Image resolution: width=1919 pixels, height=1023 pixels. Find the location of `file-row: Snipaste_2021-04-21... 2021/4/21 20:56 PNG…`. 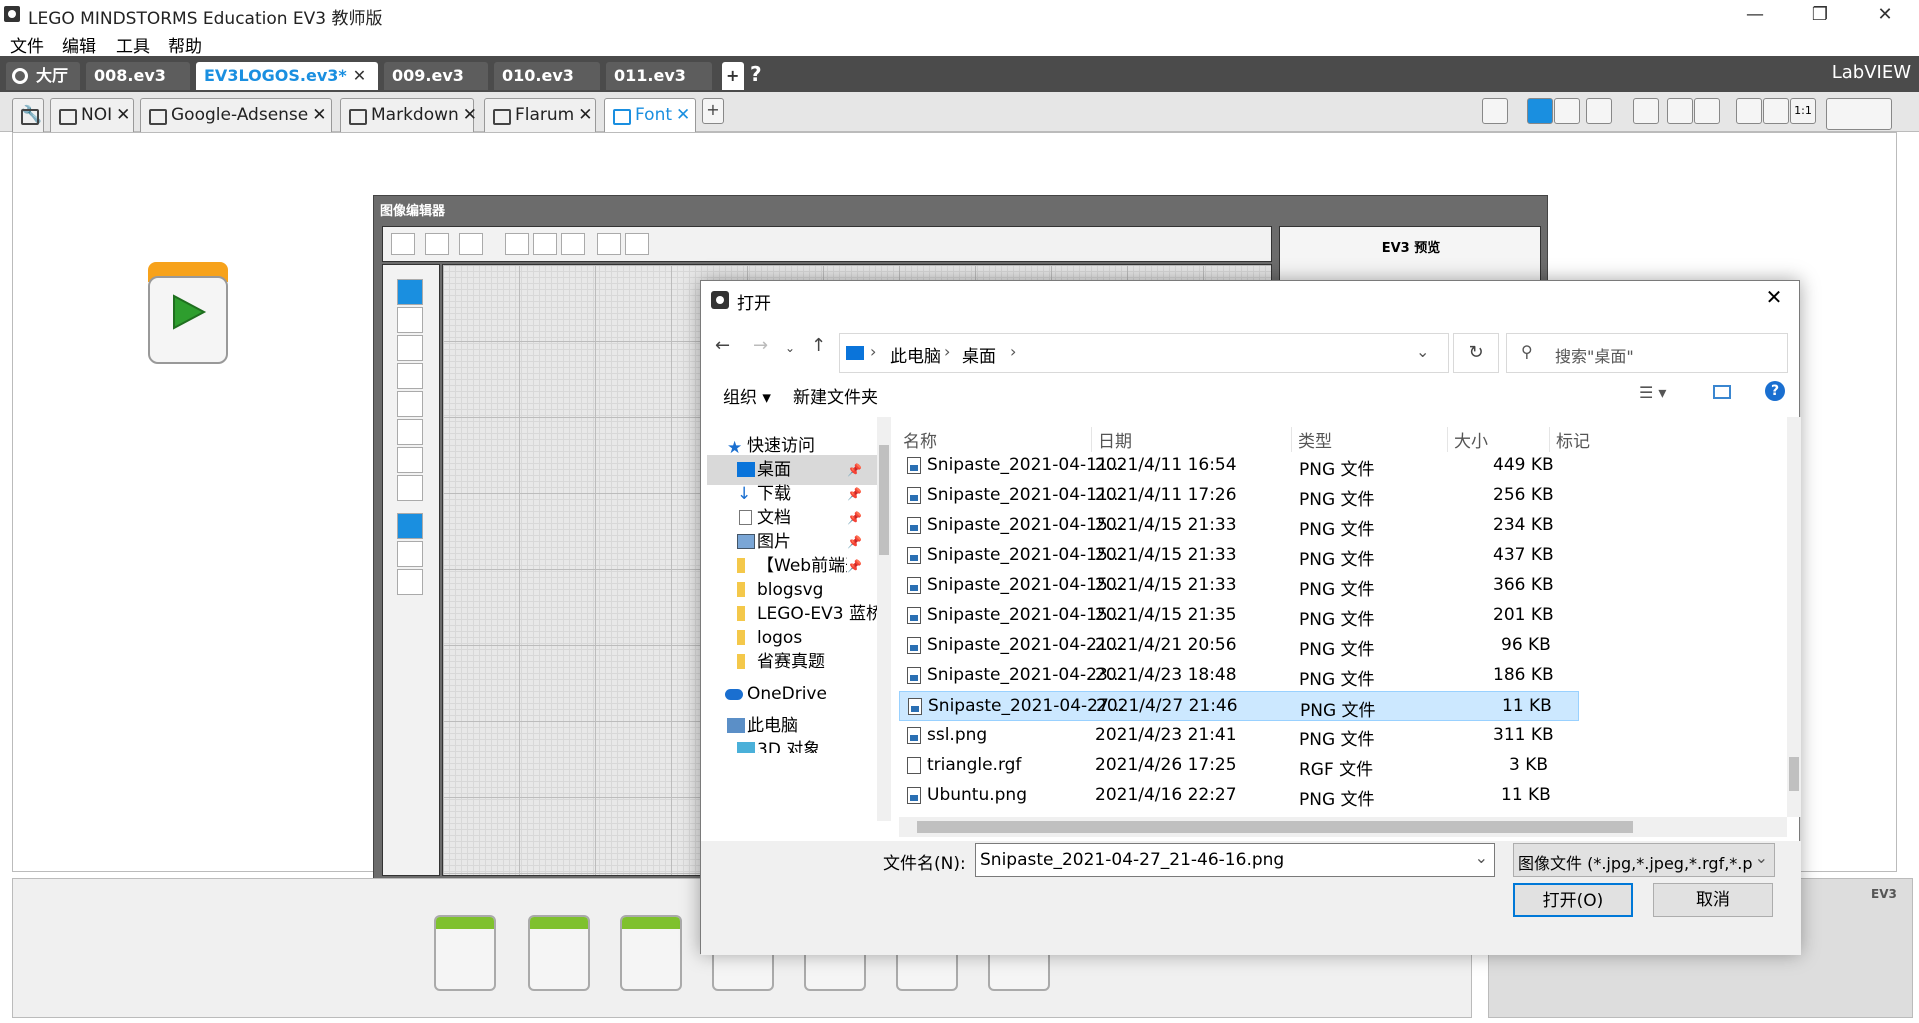

file-row: Snipaste_2021-04-21... 2021/4/21 20:56 PNG… is located at coordinates (1239, 646).